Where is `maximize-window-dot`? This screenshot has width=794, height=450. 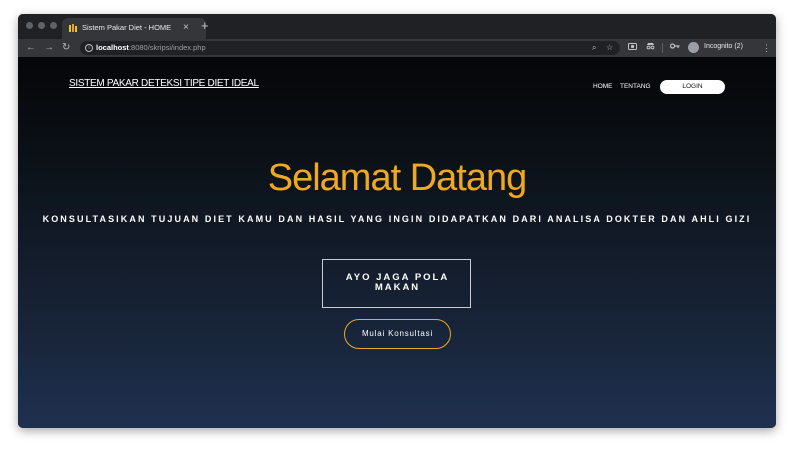
maximize-window-dot is located at coordinates (53, 25).